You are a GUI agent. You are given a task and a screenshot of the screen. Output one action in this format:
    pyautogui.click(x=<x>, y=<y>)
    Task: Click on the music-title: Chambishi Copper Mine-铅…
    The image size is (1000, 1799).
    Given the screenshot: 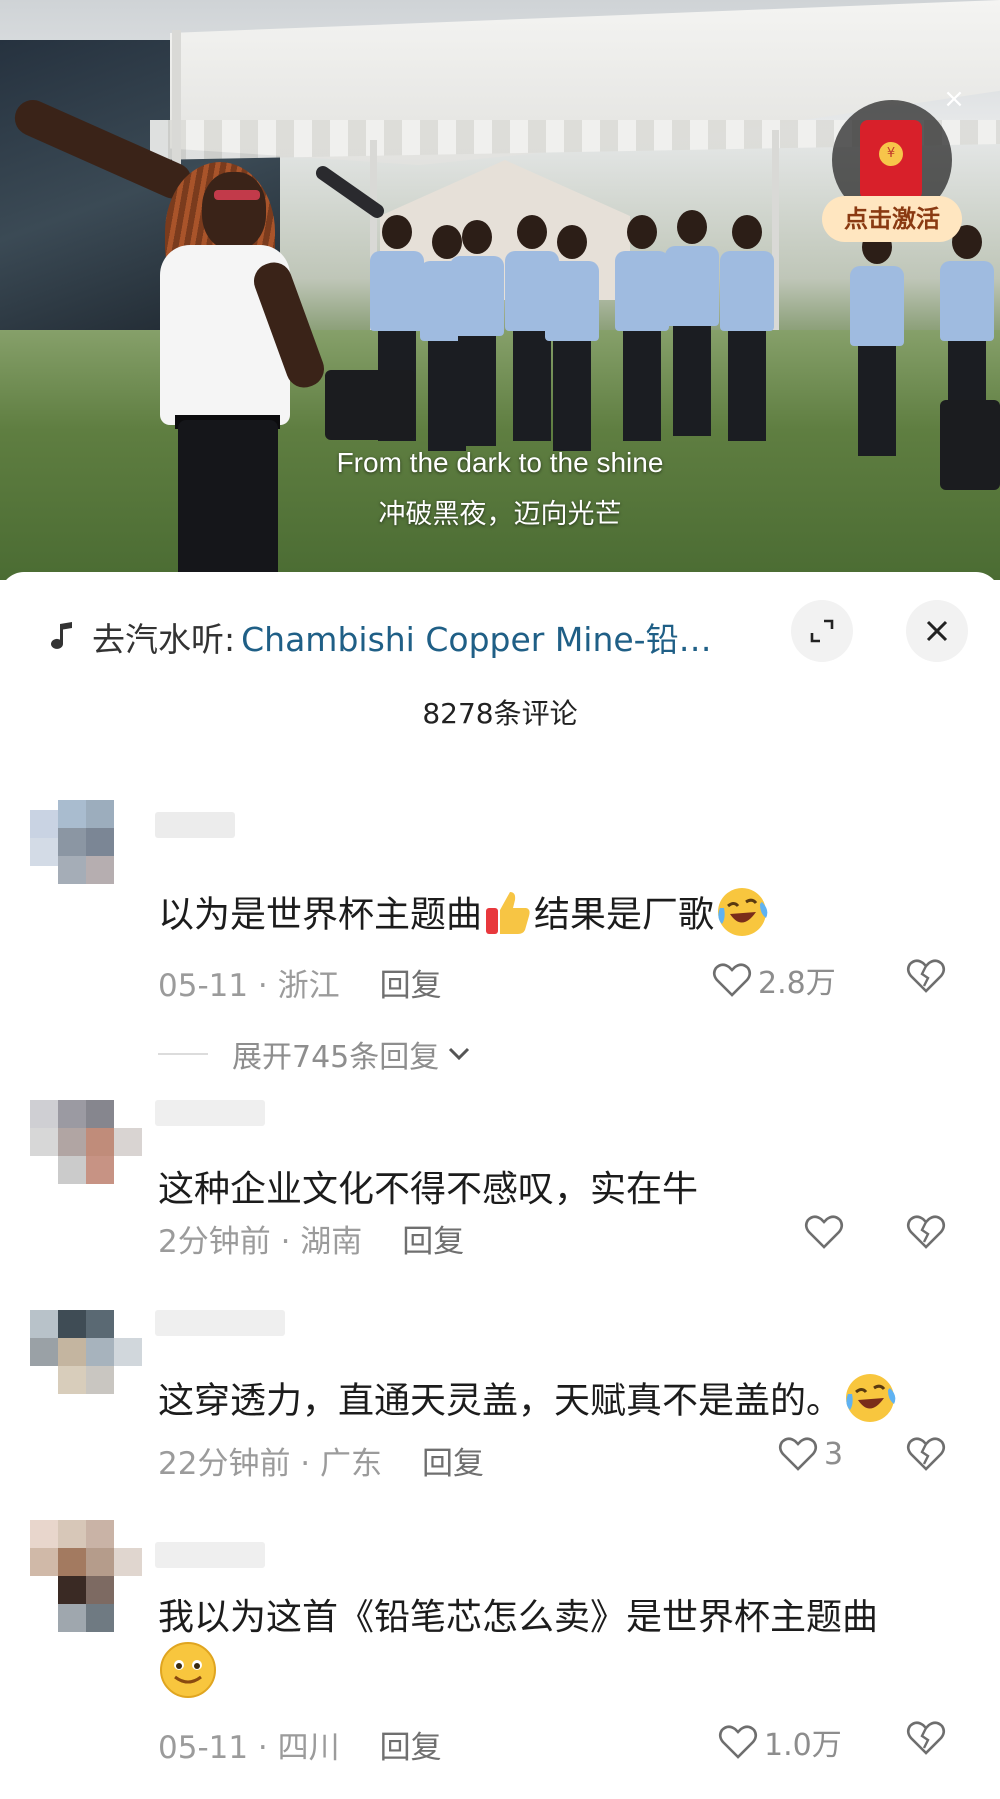 What is the action you would take?
    pyautogui.click(x=476, y=637)
    